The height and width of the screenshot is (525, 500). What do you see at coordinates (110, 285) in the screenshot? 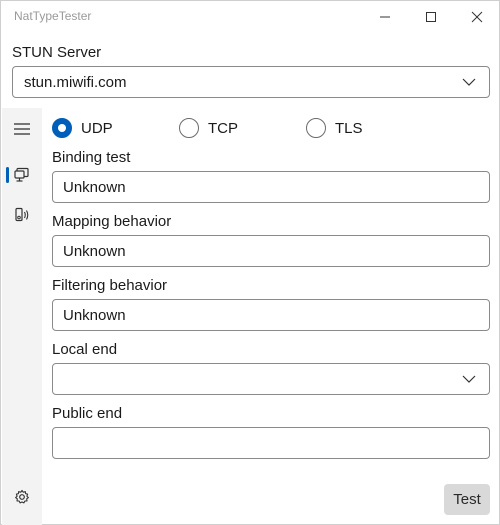
I see `filtering-behavior-label: Filtering behavior` at bounding box center [110, 285].